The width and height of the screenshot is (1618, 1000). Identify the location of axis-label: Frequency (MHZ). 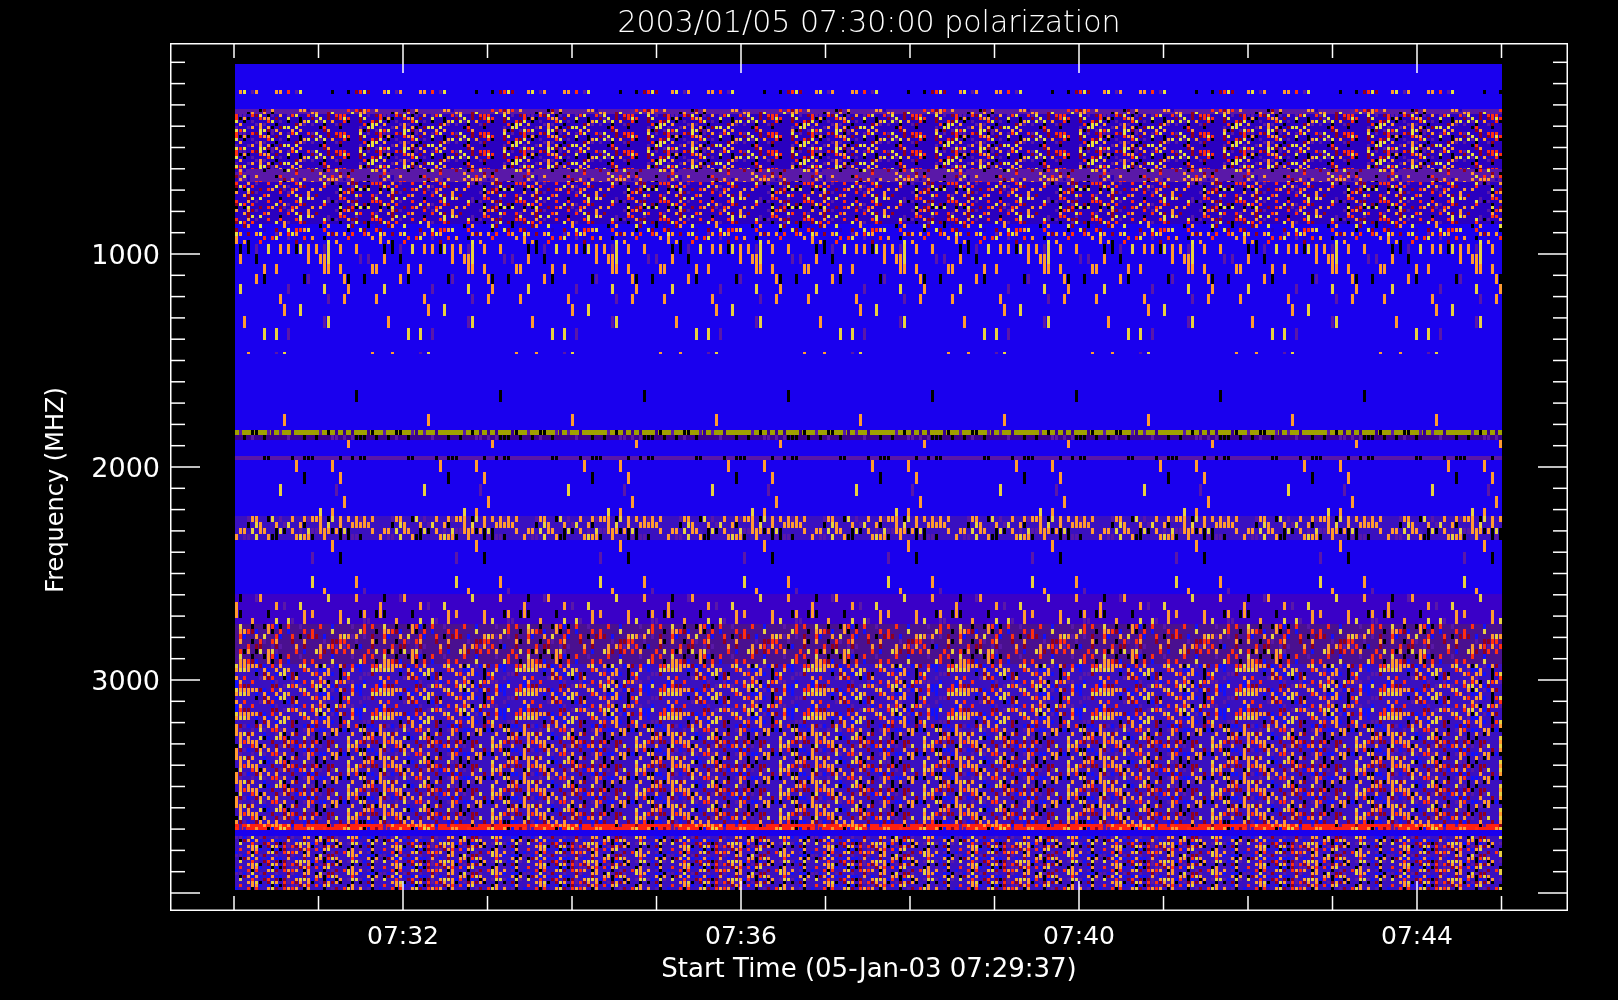
(55, 490).